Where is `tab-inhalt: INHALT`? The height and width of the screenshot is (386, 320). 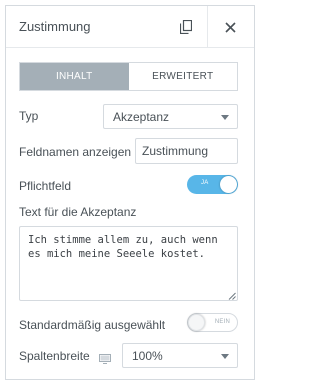 tab-inhalt: INHALT is located at coordinates (74, 76).